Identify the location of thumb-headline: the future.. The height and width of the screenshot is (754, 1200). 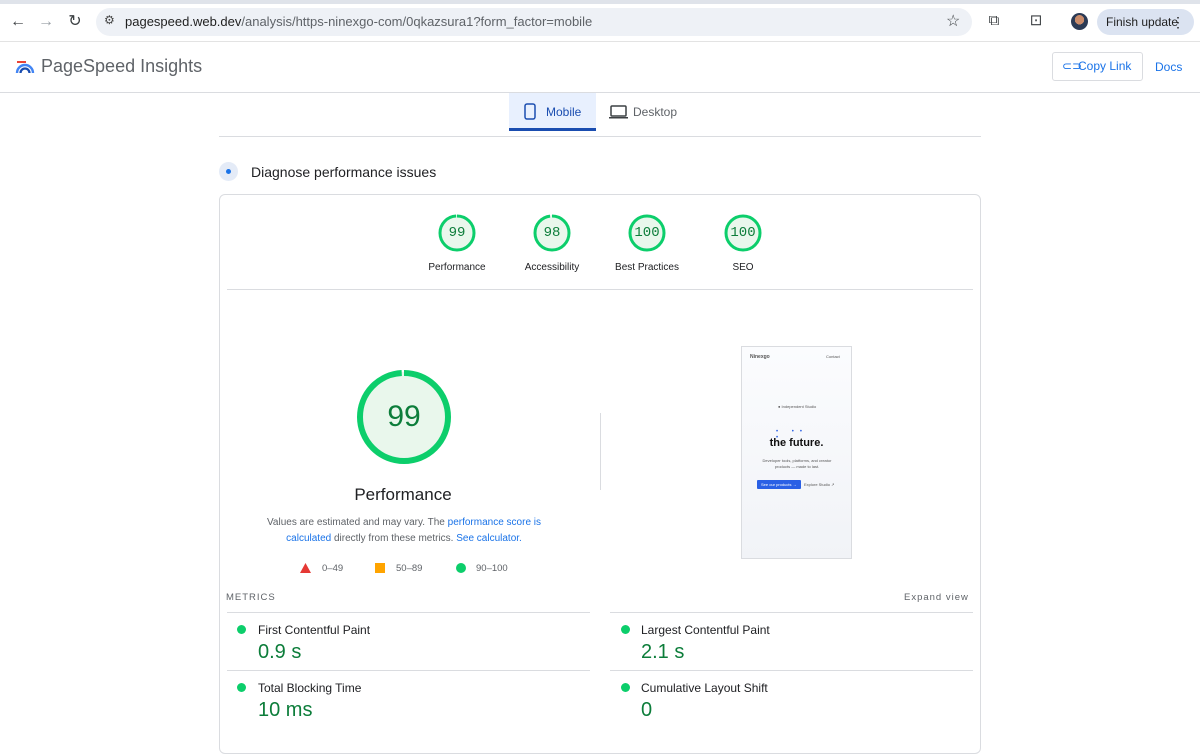
(796, 443).